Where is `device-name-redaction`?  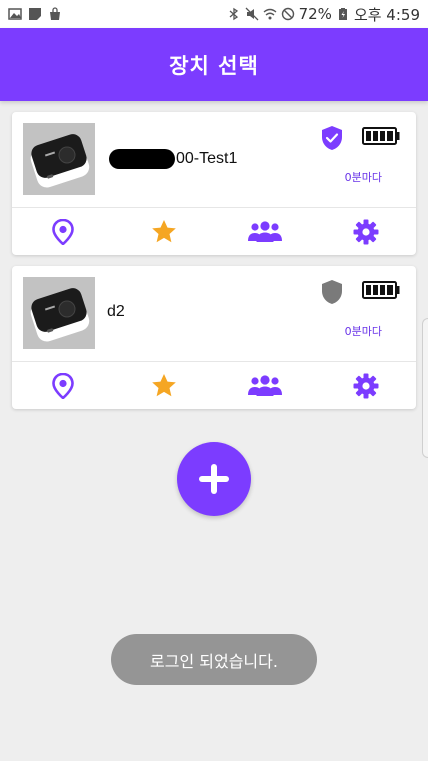
device-name-redaction is located at coordinates (142, 159).